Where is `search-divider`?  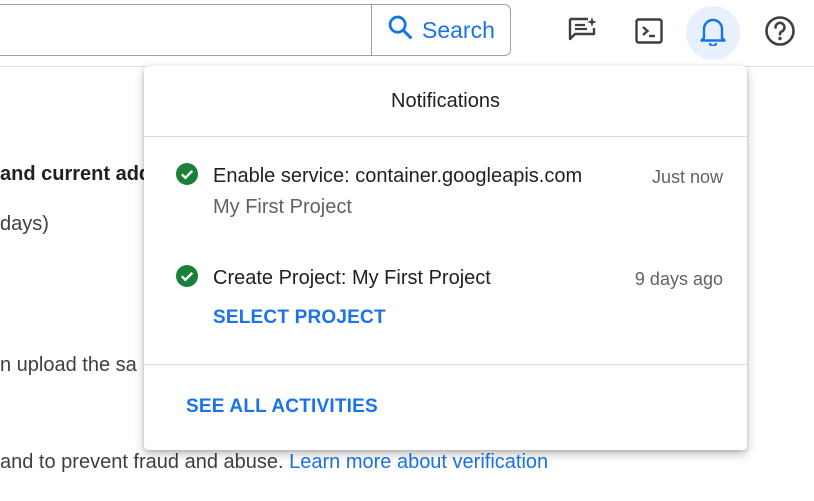 search-divider is located at coordinates (371, 30).